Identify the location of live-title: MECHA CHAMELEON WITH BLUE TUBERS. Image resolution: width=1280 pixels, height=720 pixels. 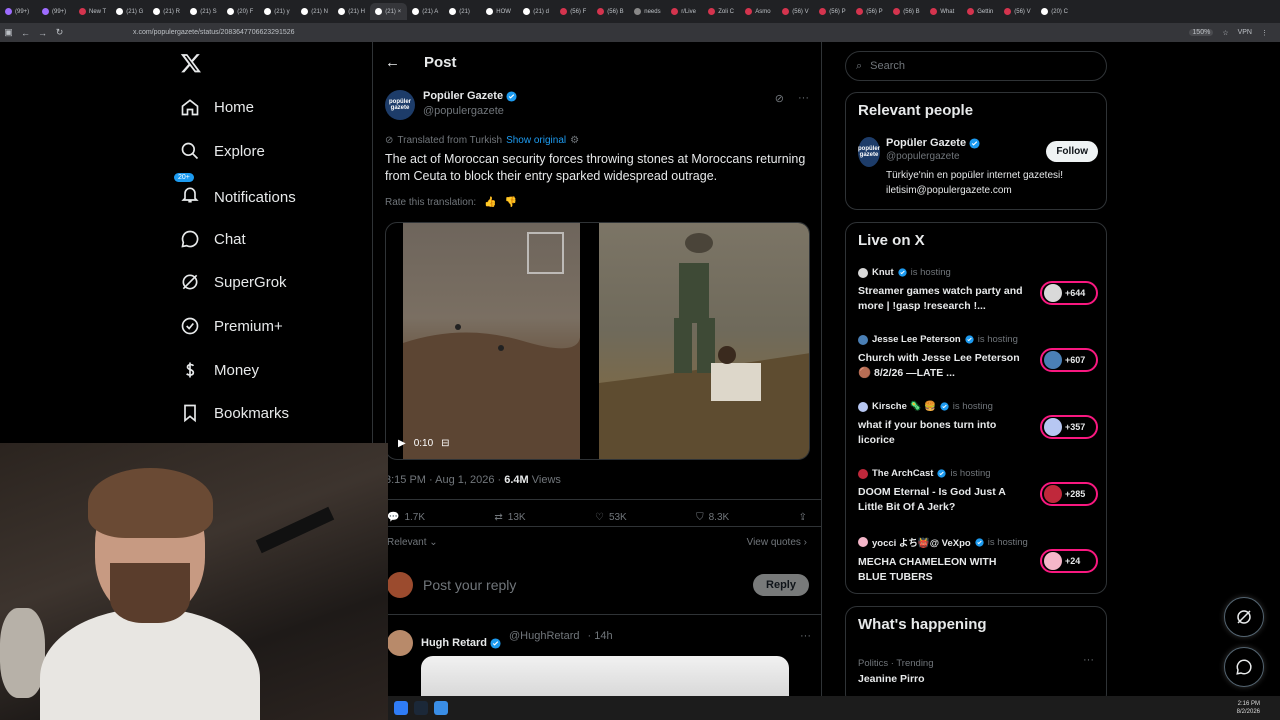
(940, 570).